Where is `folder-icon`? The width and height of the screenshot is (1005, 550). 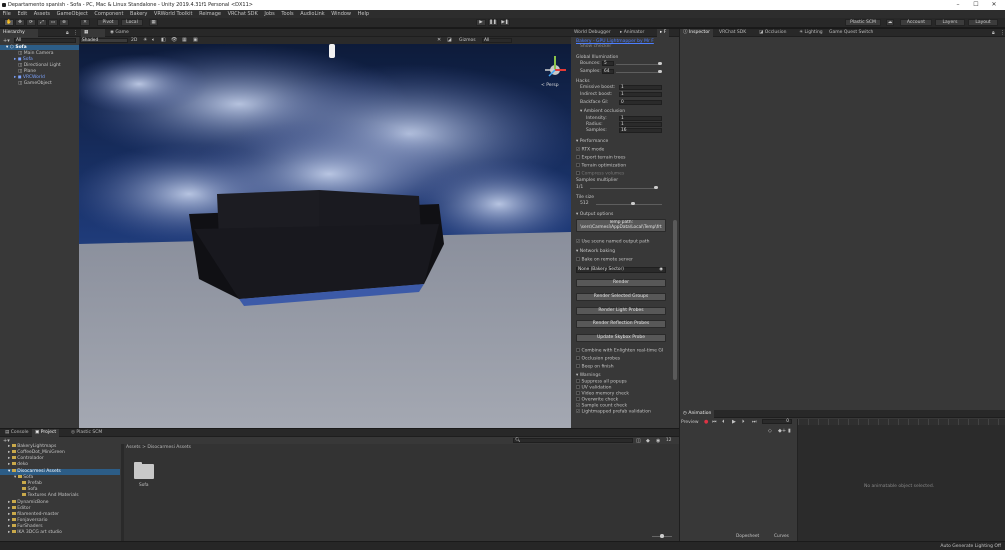
folder-icon is located at coordinates (144, 471).